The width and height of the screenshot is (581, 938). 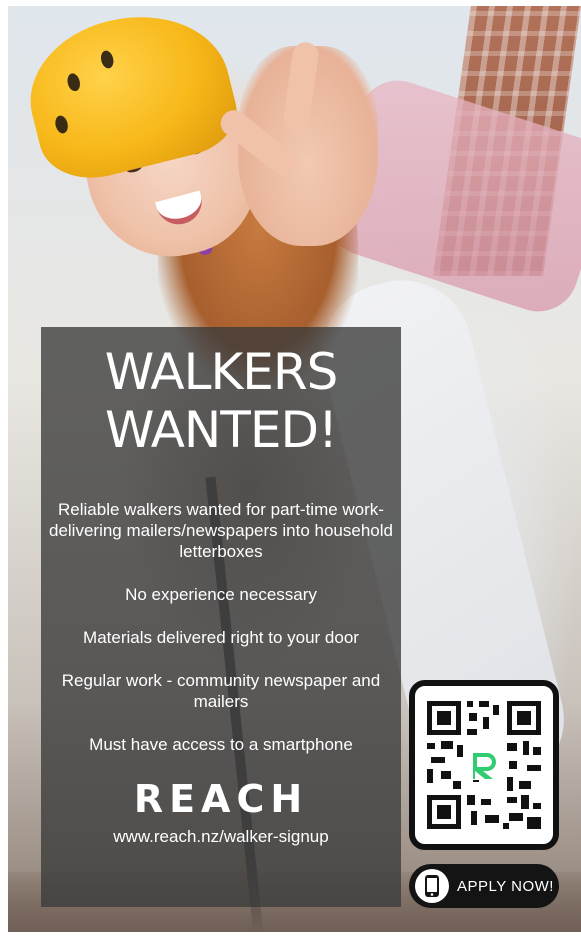 What do you see at coordinates (505, 886) in the screenshot?
I see `apply-now-label: APPLY NOW!` at bounding box center [505, 886].